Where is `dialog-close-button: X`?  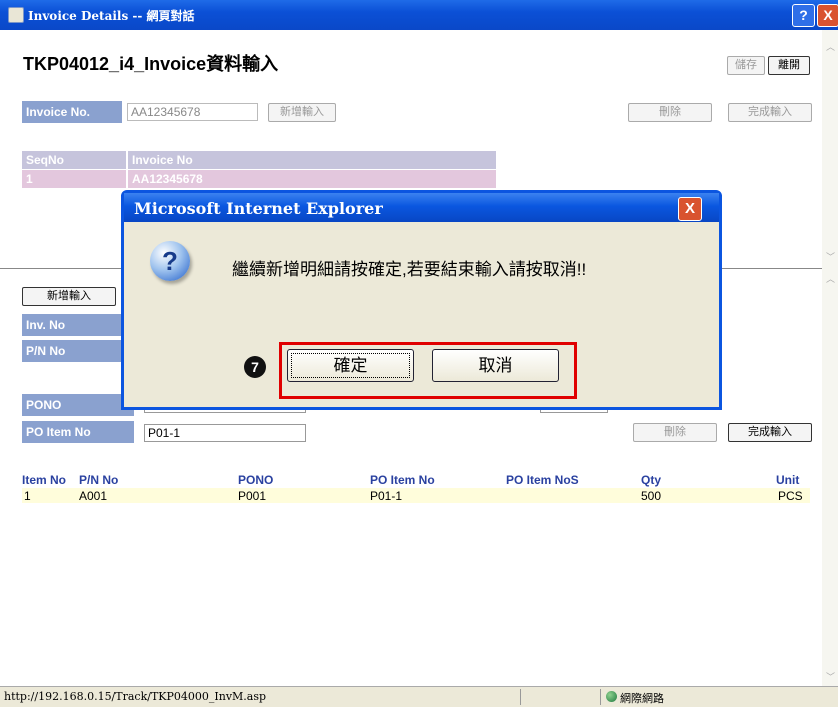 dialog-close-button: X is located at coordinates (690, 209).